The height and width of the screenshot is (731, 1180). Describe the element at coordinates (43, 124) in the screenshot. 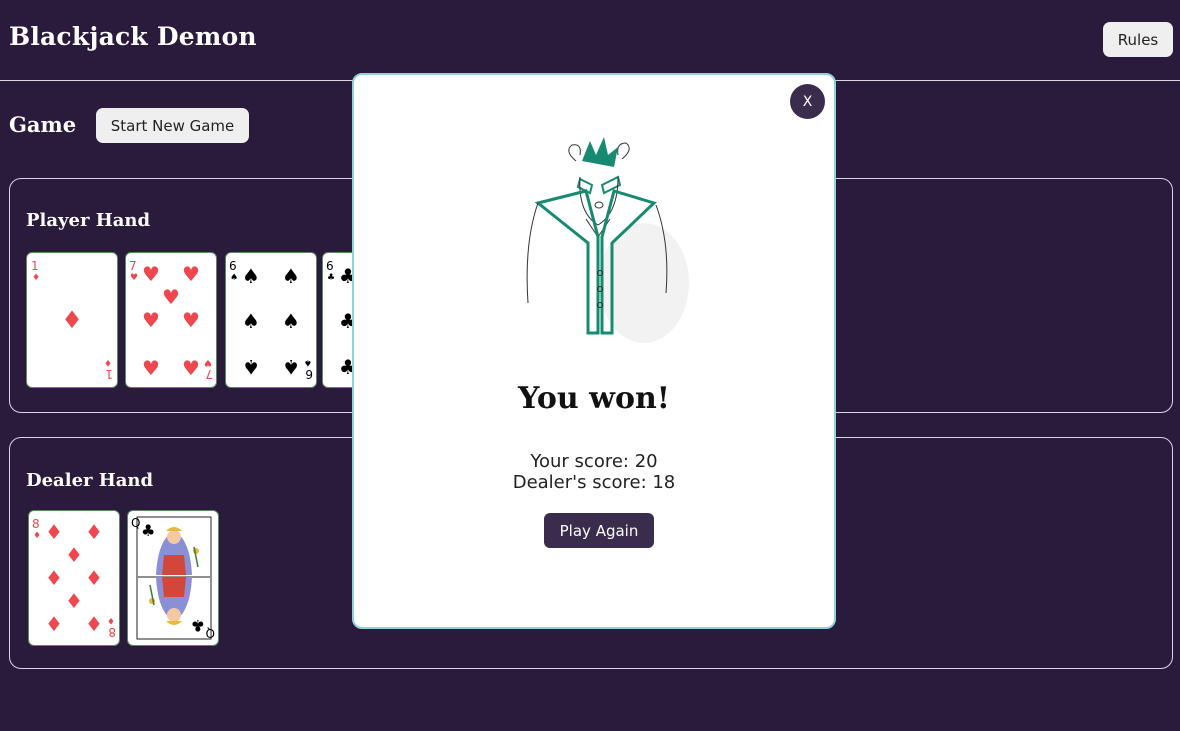

I see `game-label: Game` at that location.